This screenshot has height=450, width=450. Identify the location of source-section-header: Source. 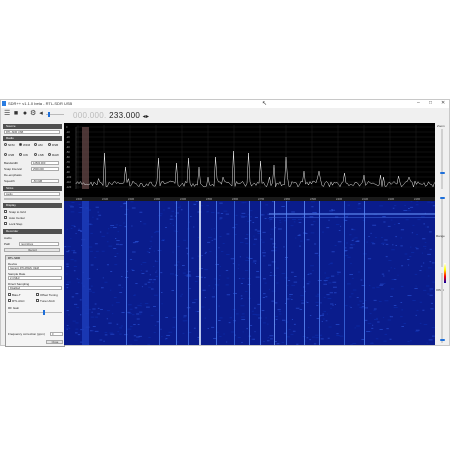
(32, 126).